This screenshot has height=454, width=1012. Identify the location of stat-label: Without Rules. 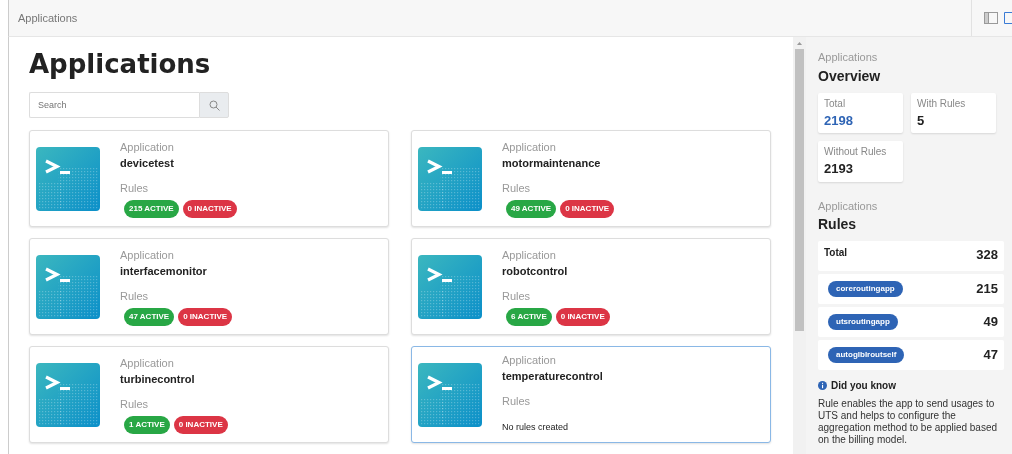
(856, 152).